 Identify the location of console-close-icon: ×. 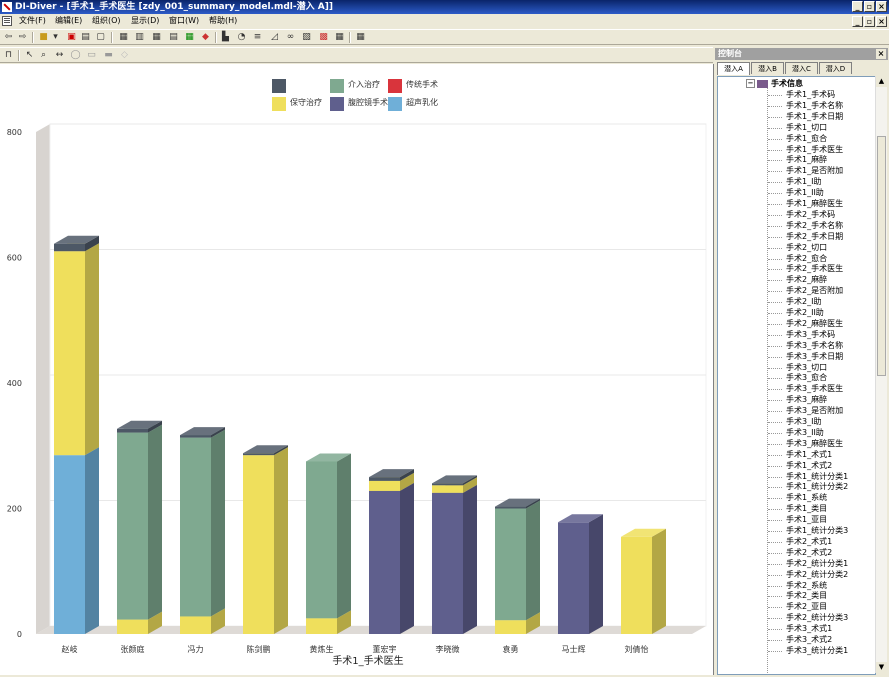
(881, 54).